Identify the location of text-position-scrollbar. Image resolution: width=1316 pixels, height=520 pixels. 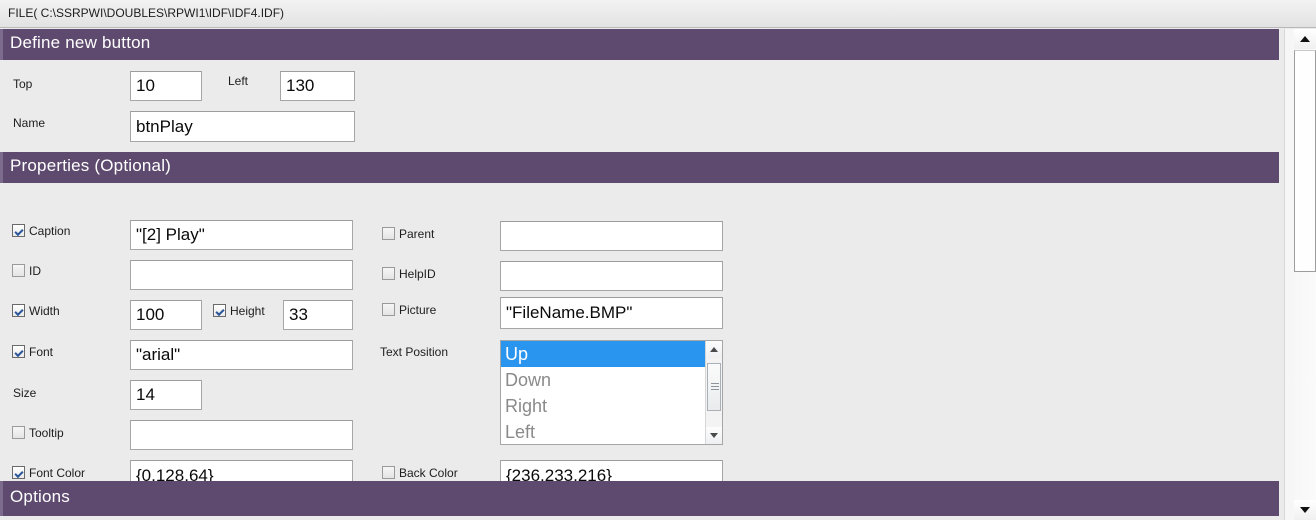
(713, 392).